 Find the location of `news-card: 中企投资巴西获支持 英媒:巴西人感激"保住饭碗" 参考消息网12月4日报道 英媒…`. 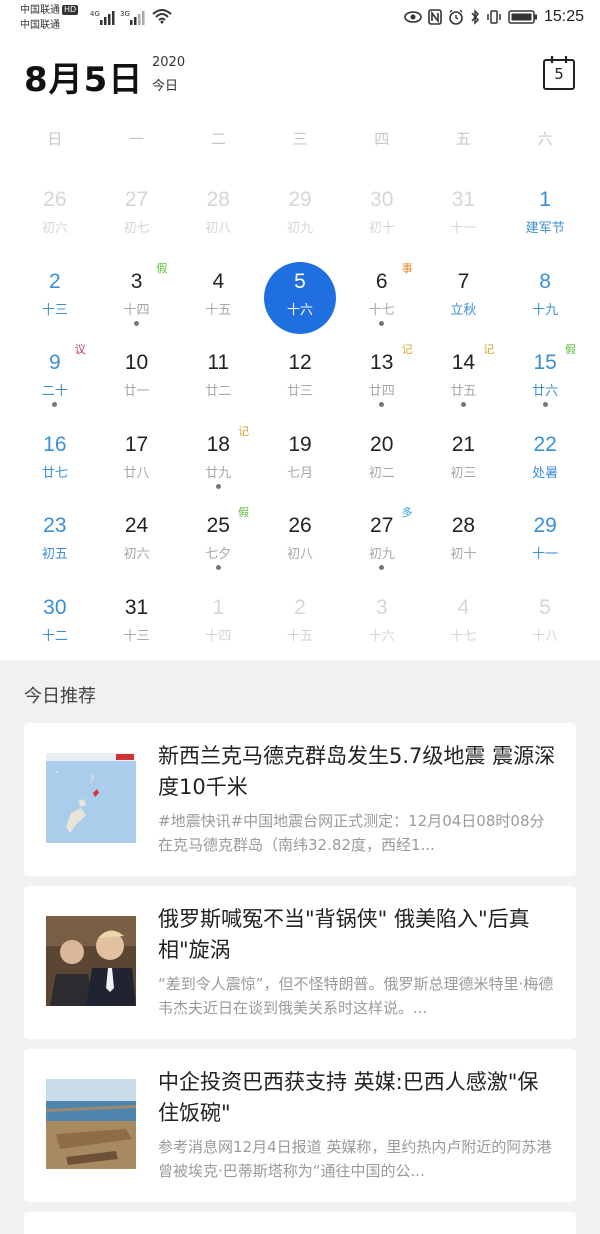

news-card: 中企投资巴西获支持 英媒:巴西人感激"保住饭碗" 参考消息网12月4日报道 英媒… is located at coordinates (300, 1125).